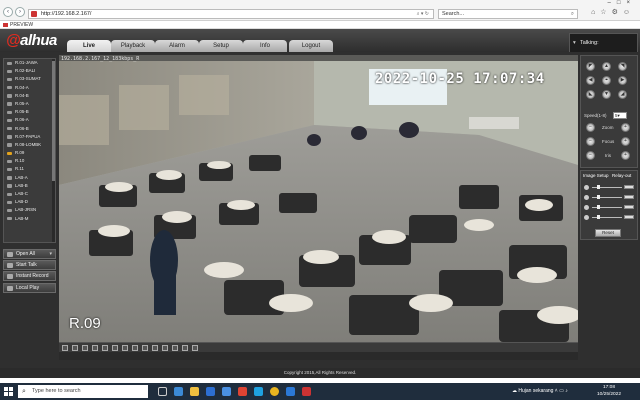 The width and height of the screenshot is (640, 400). What do you see at coordinates (29, 202) in the screenshot?
I see `channel-item: LAB-D` at bounding box center [29, 202].